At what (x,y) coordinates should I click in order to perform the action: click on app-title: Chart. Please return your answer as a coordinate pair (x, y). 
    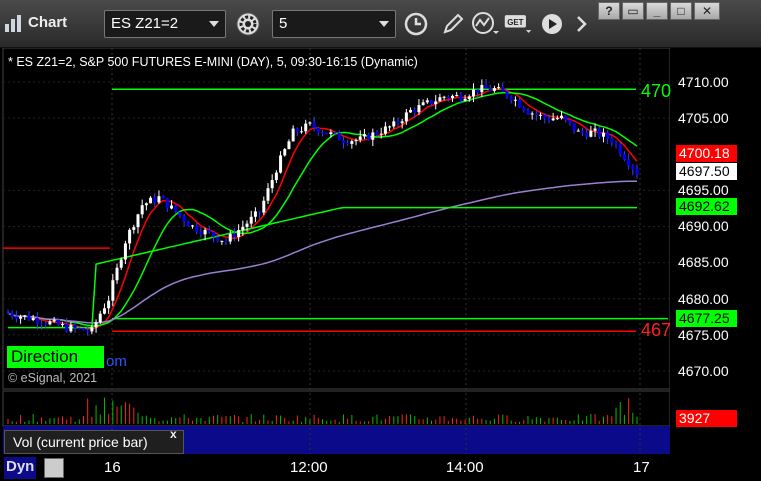
    Looking at the image, I should click on (48, 22).